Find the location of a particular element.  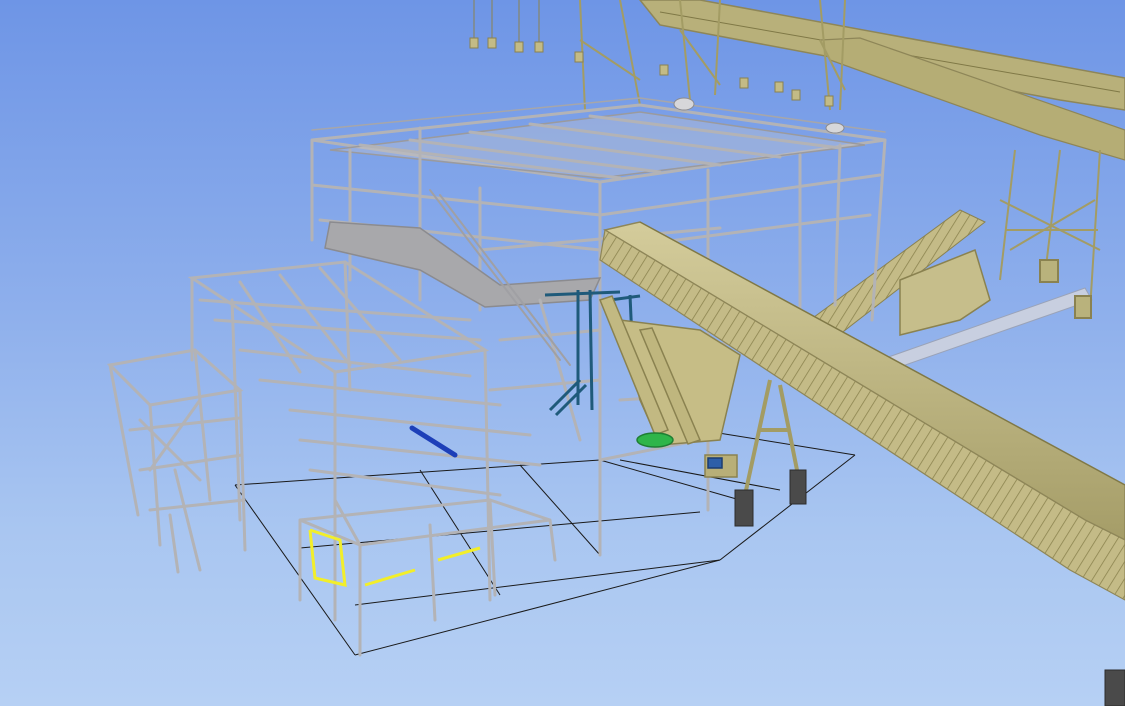

mast is located at coordinates (630, 53).